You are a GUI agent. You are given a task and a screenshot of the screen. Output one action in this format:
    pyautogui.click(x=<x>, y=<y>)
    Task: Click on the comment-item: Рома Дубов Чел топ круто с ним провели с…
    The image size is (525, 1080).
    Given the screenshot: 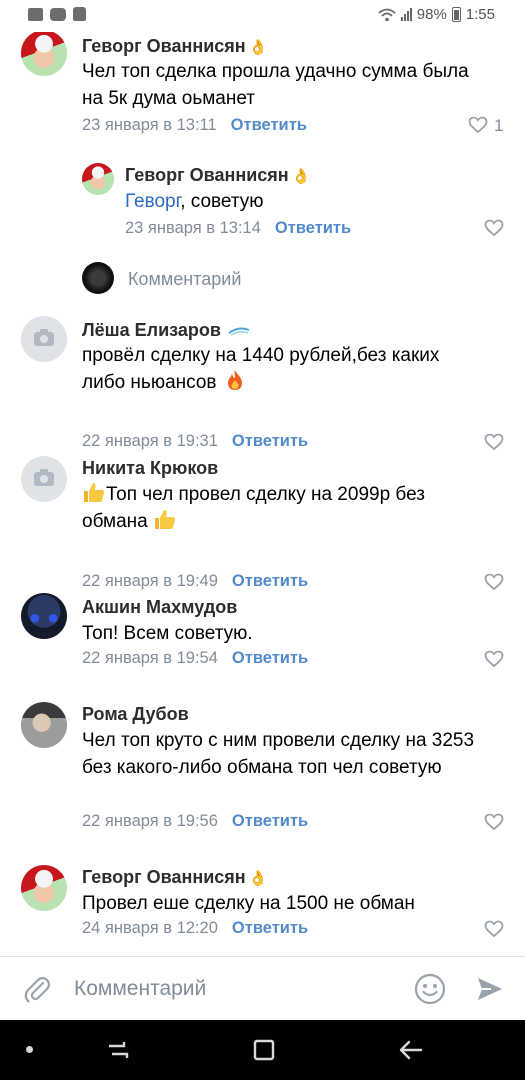 What is the action you would take?
    pyautogui.click(x=262, y=772)
    